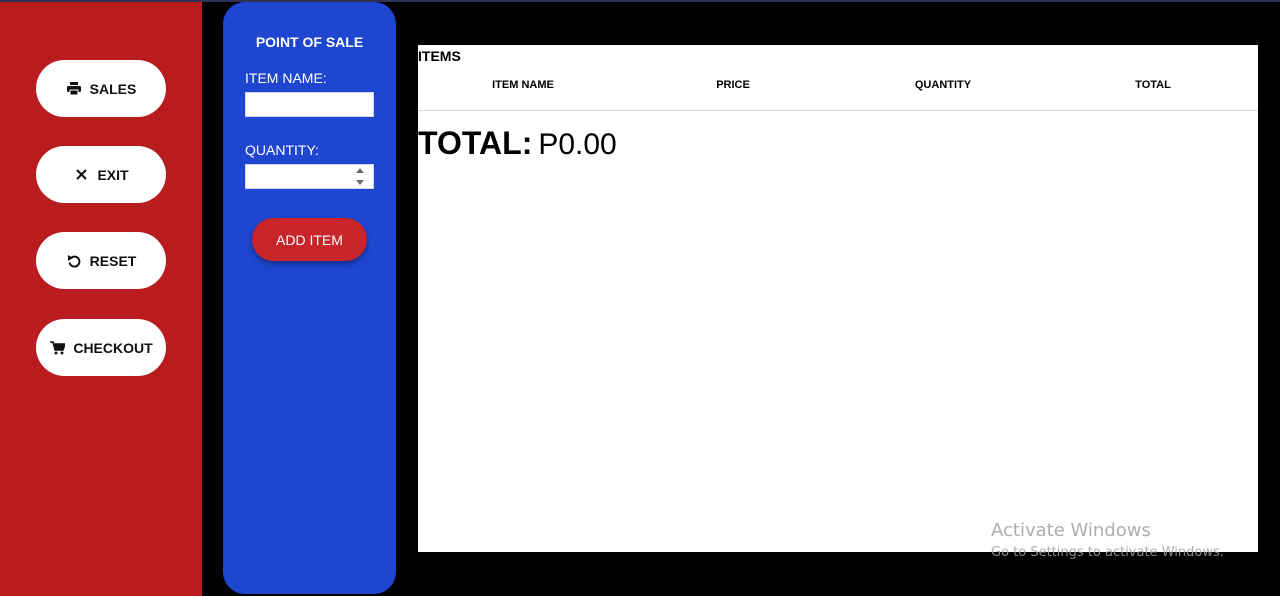  Describe the element at coordinates (943, 85) in the screenshot. I see `column-header-quantity: QUANTITY` at that location.